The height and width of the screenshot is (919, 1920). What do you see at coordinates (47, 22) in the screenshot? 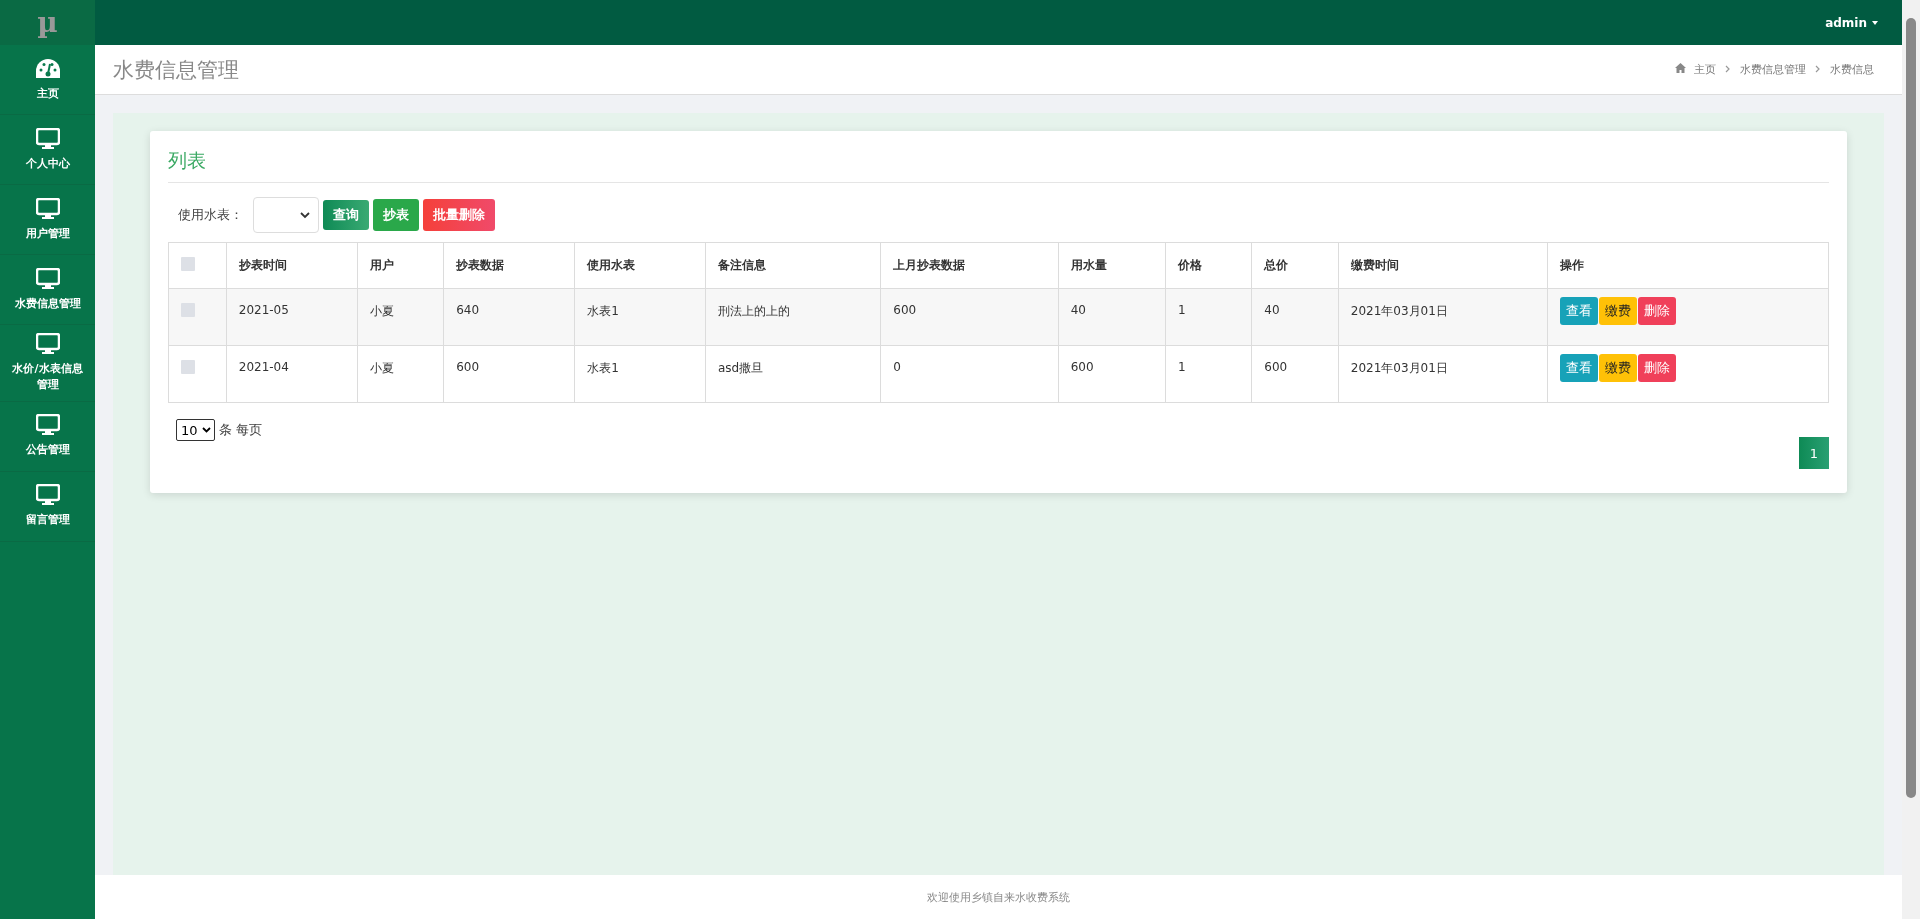
I see `logo: µ` at bounding box center [47, 22].